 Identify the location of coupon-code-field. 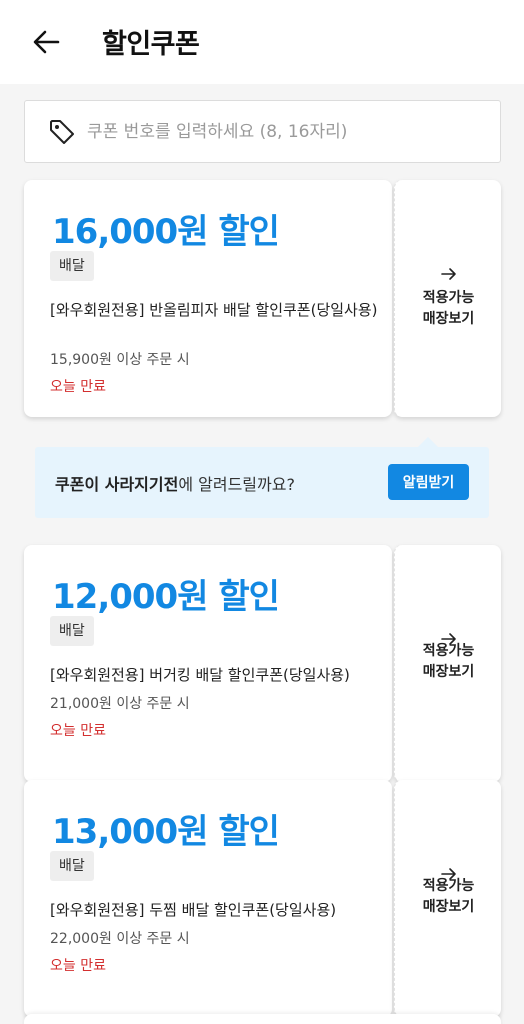
(262, 131).